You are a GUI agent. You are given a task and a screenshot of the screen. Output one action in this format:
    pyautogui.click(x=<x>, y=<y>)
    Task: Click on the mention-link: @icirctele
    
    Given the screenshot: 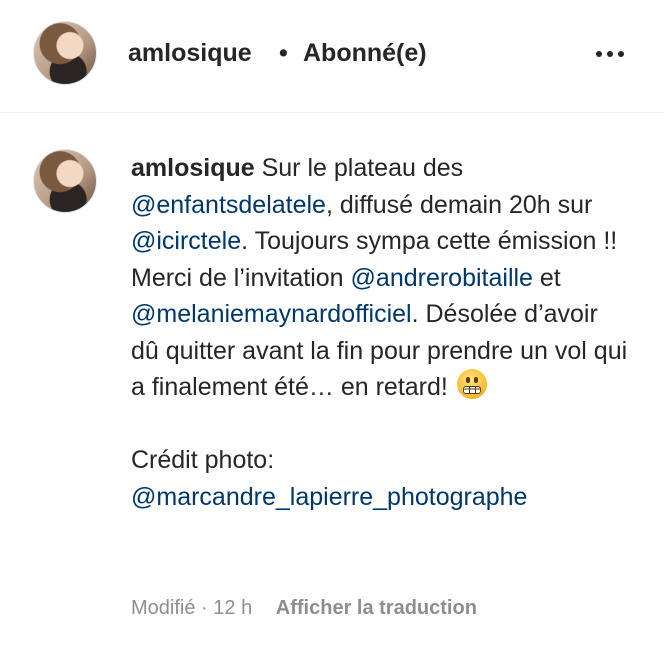 What is the action you would take?
    pyautogui.click(x=186, y=241)
    